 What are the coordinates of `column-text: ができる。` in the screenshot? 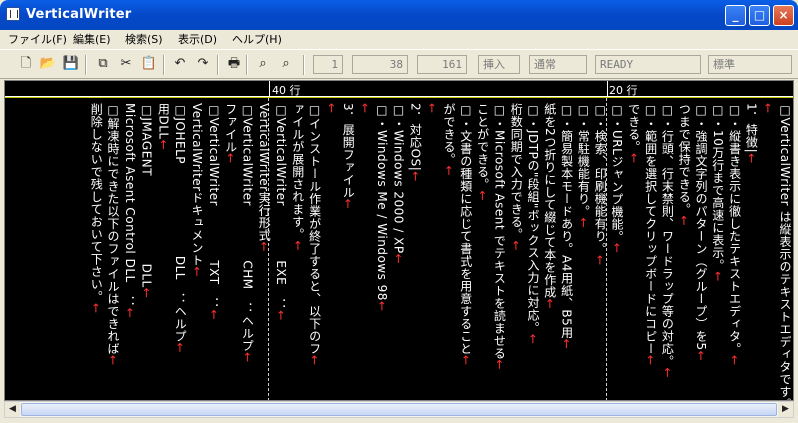 It's located at (449, 134).